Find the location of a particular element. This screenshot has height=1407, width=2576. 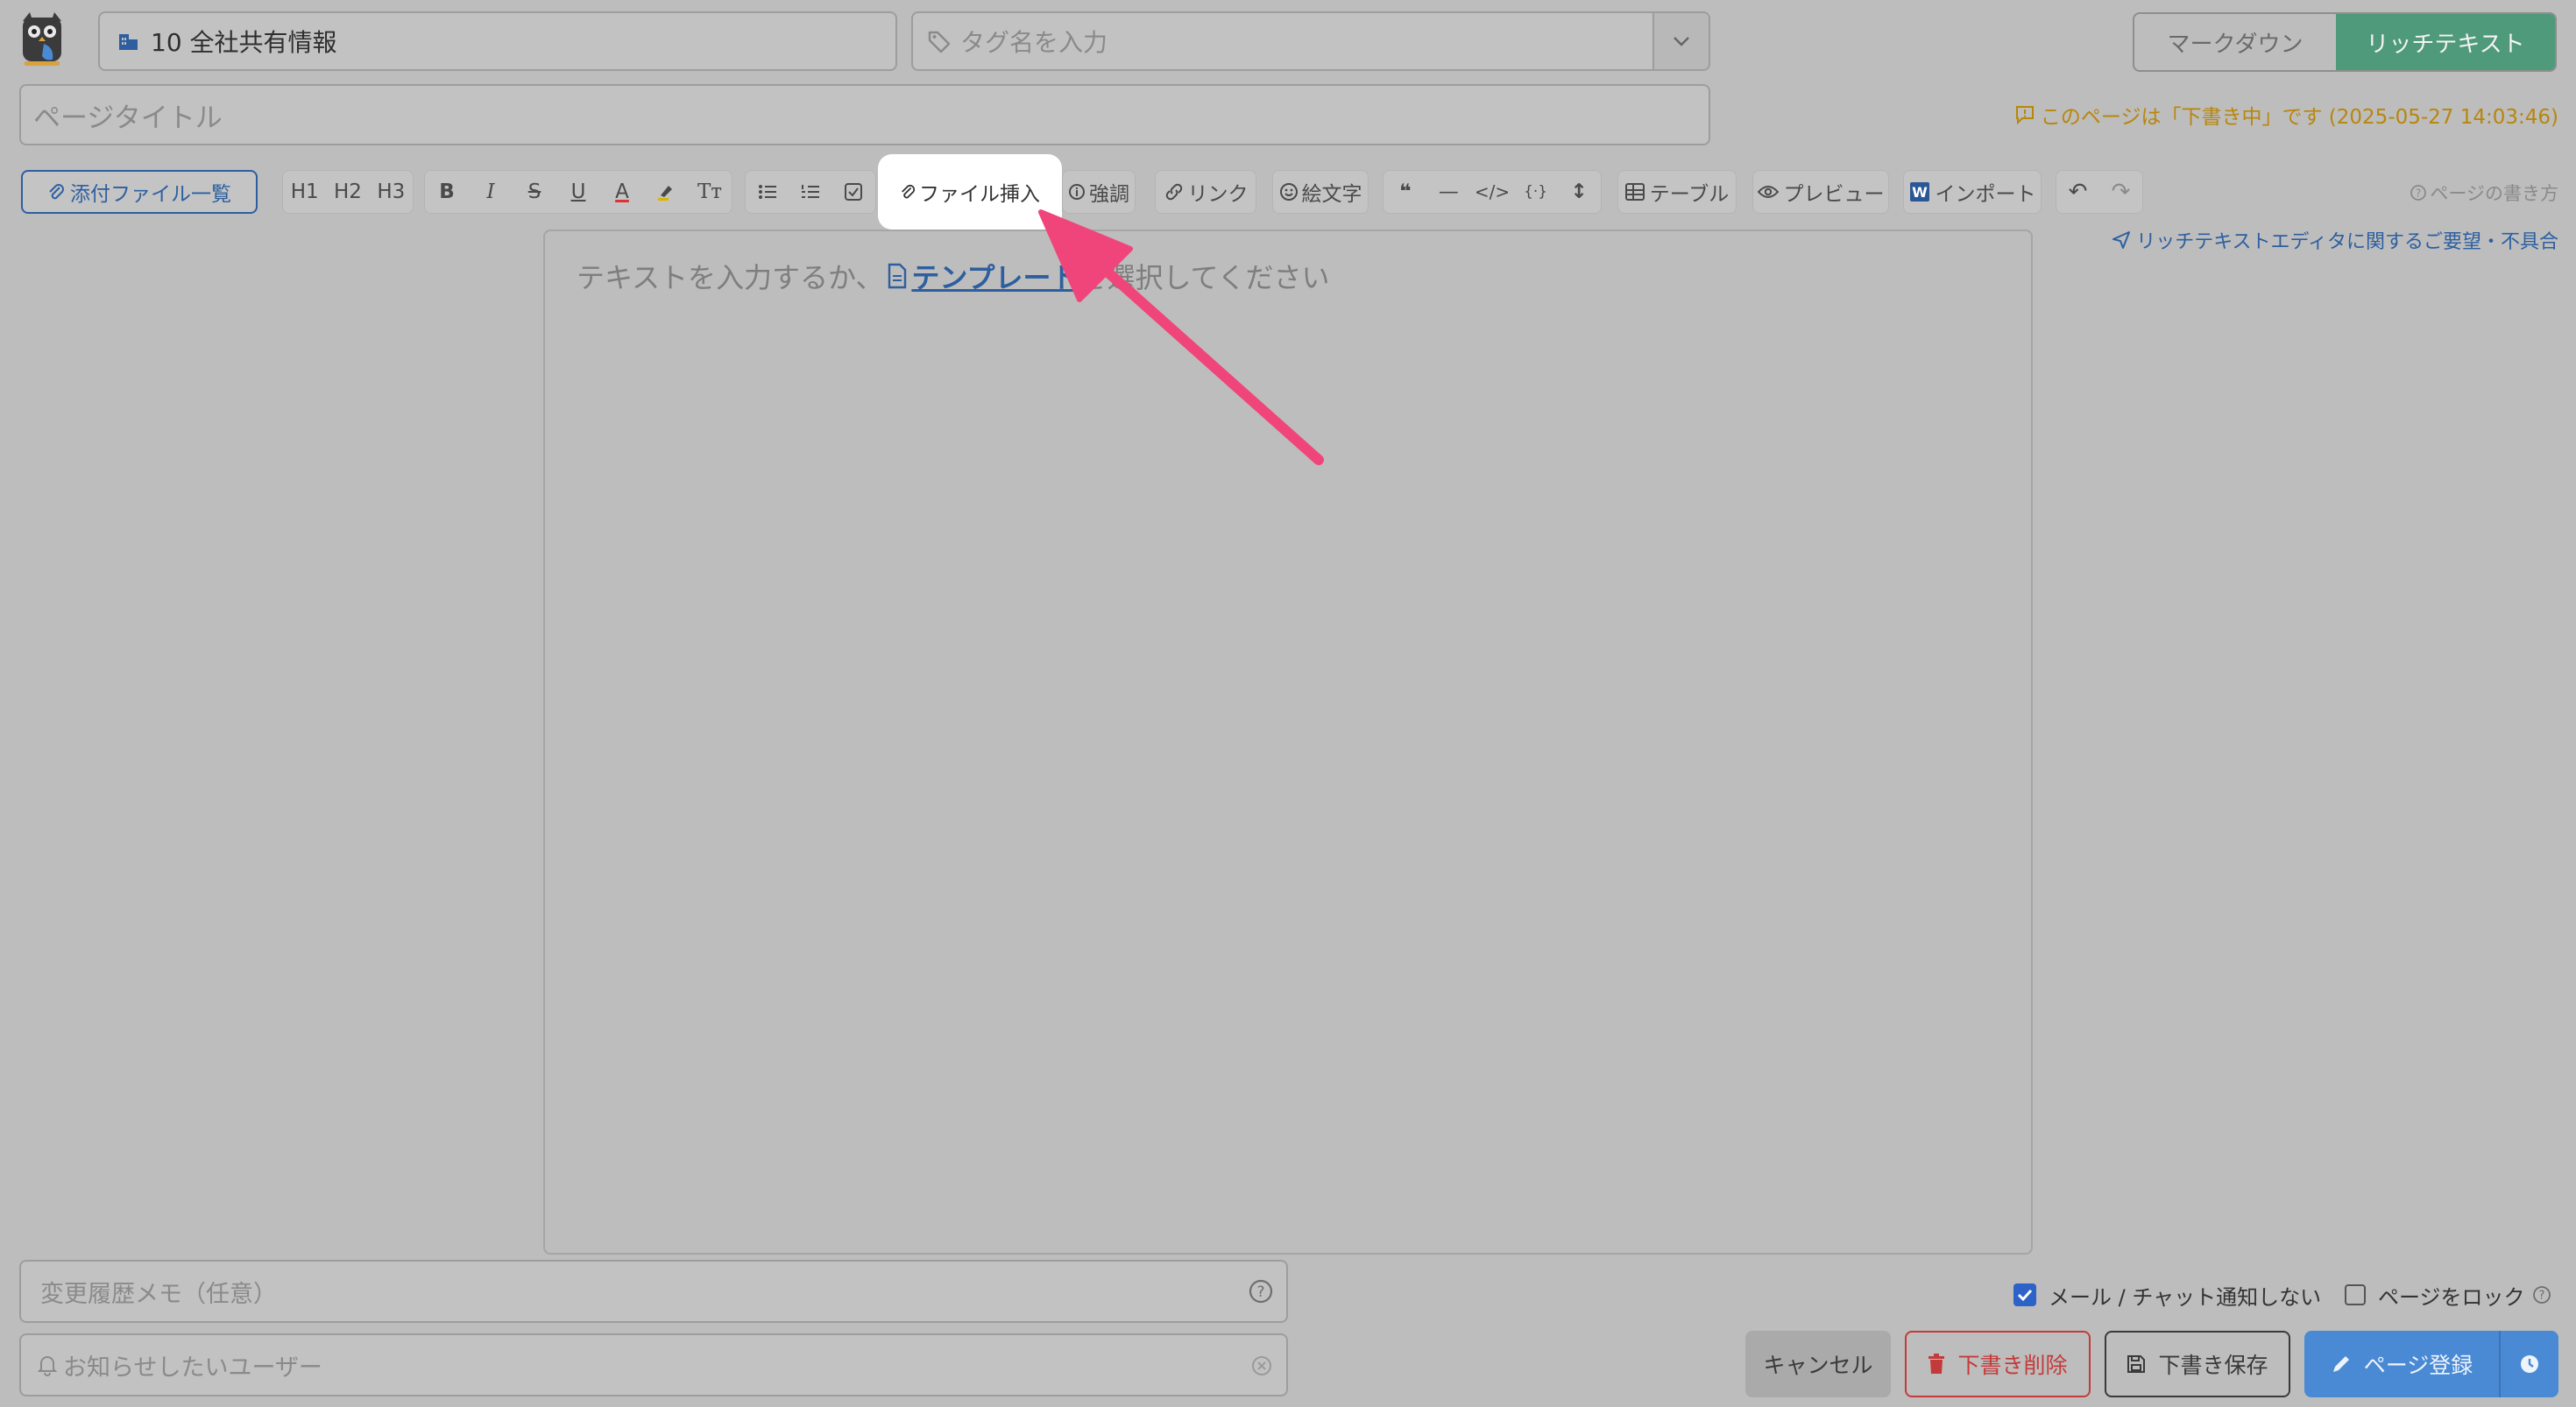

import-button: W インポート is located at coordinates (1972, 192).